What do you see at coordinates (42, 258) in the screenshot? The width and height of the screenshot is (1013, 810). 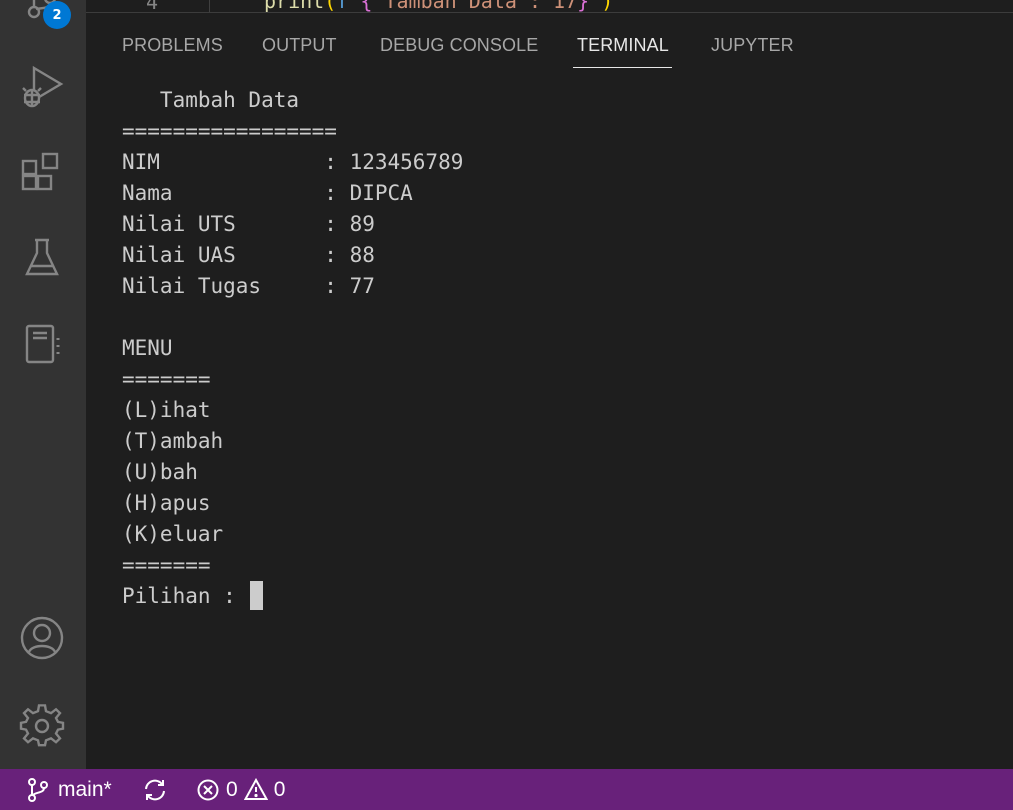 I see `testing-icon` at bounding box center [42, 258].